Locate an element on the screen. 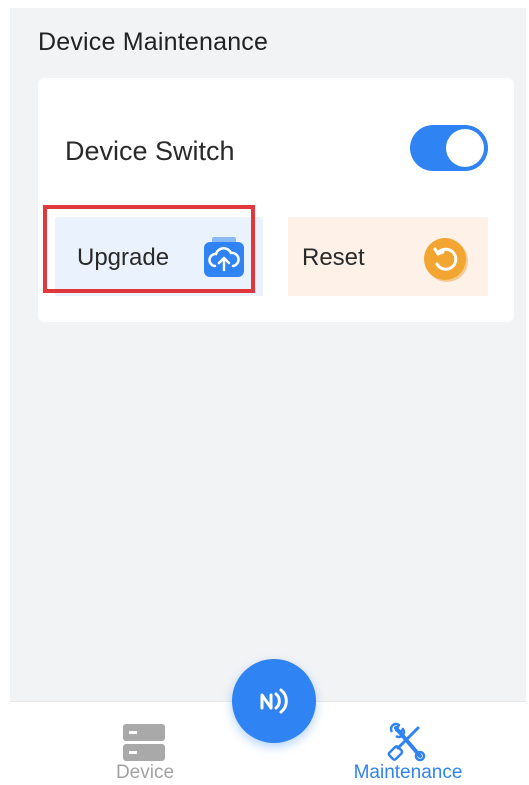 This screenshot has height=785, width=529. reset-label: Reset is located at coordinates (333, 257).